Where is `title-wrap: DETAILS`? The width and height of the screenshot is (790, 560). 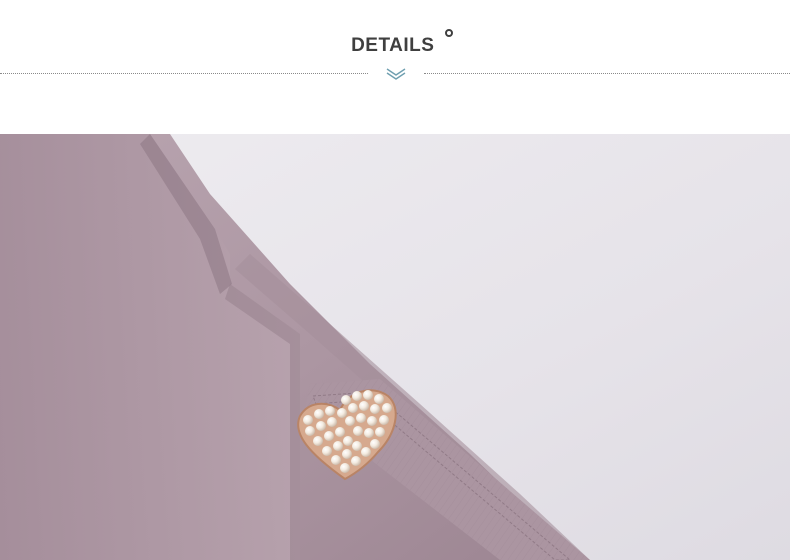 title-wrap: DETAILS is located at coordinates (395, 45).